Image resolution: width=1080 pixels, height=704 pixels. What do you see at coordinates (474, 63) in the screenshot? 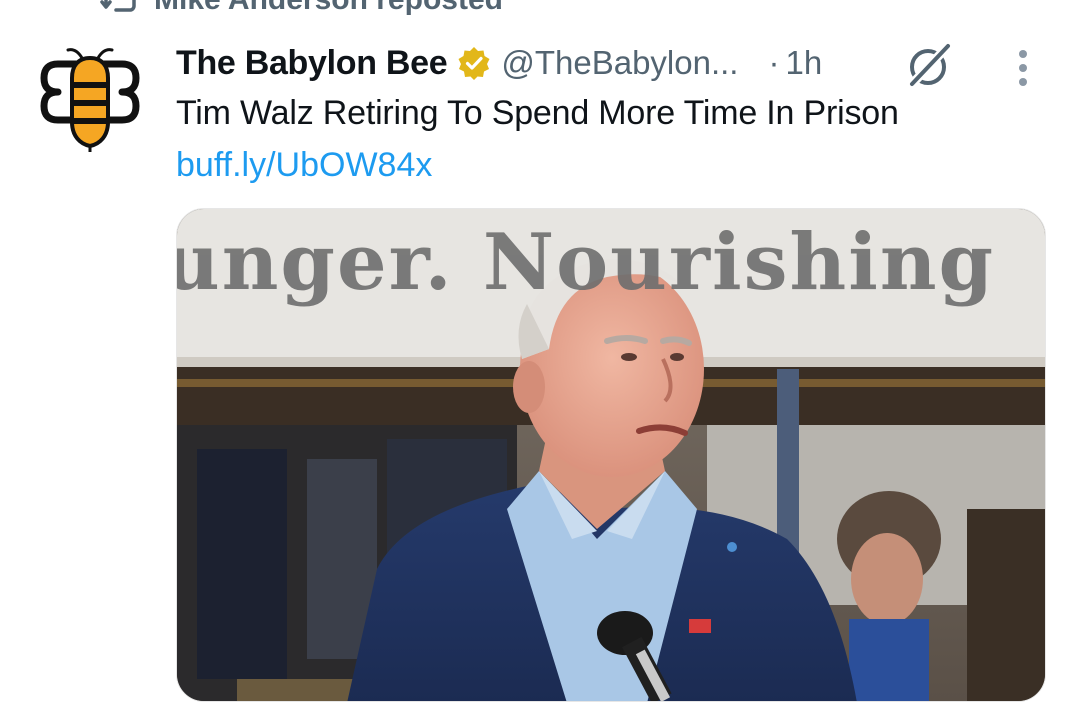
I see `verified-badge-icon` at bounding box center [474, 63].